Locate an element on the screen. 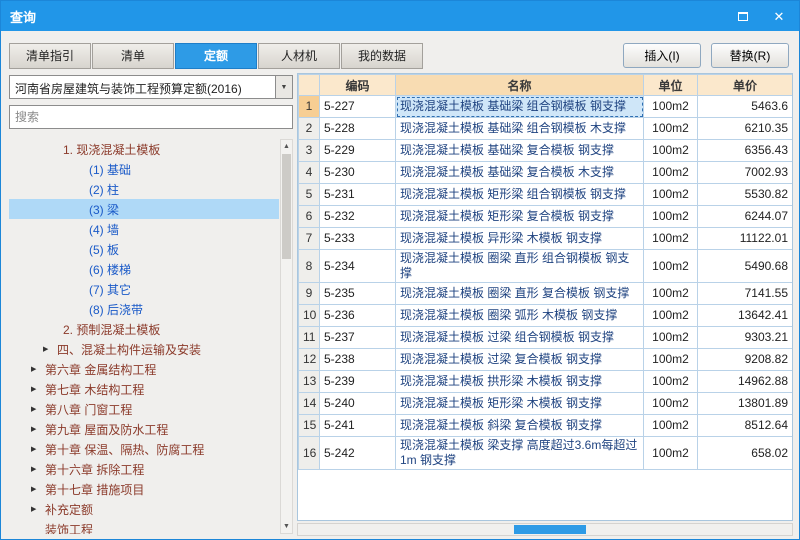 The image size is (800, 540). tree-item: ▶ 第十七章 措施项目 is located at coordinates (144, 489).